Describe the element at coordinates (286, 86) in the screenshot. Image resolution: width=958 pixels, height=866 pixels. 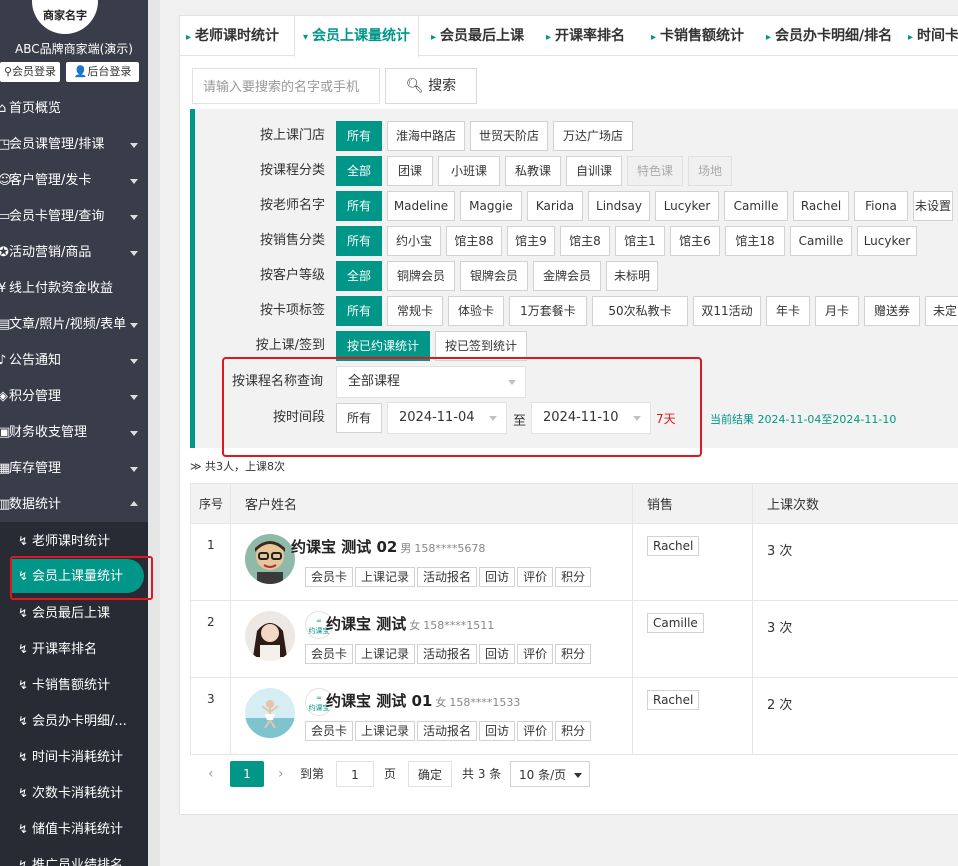
I see `search-input` at that location.